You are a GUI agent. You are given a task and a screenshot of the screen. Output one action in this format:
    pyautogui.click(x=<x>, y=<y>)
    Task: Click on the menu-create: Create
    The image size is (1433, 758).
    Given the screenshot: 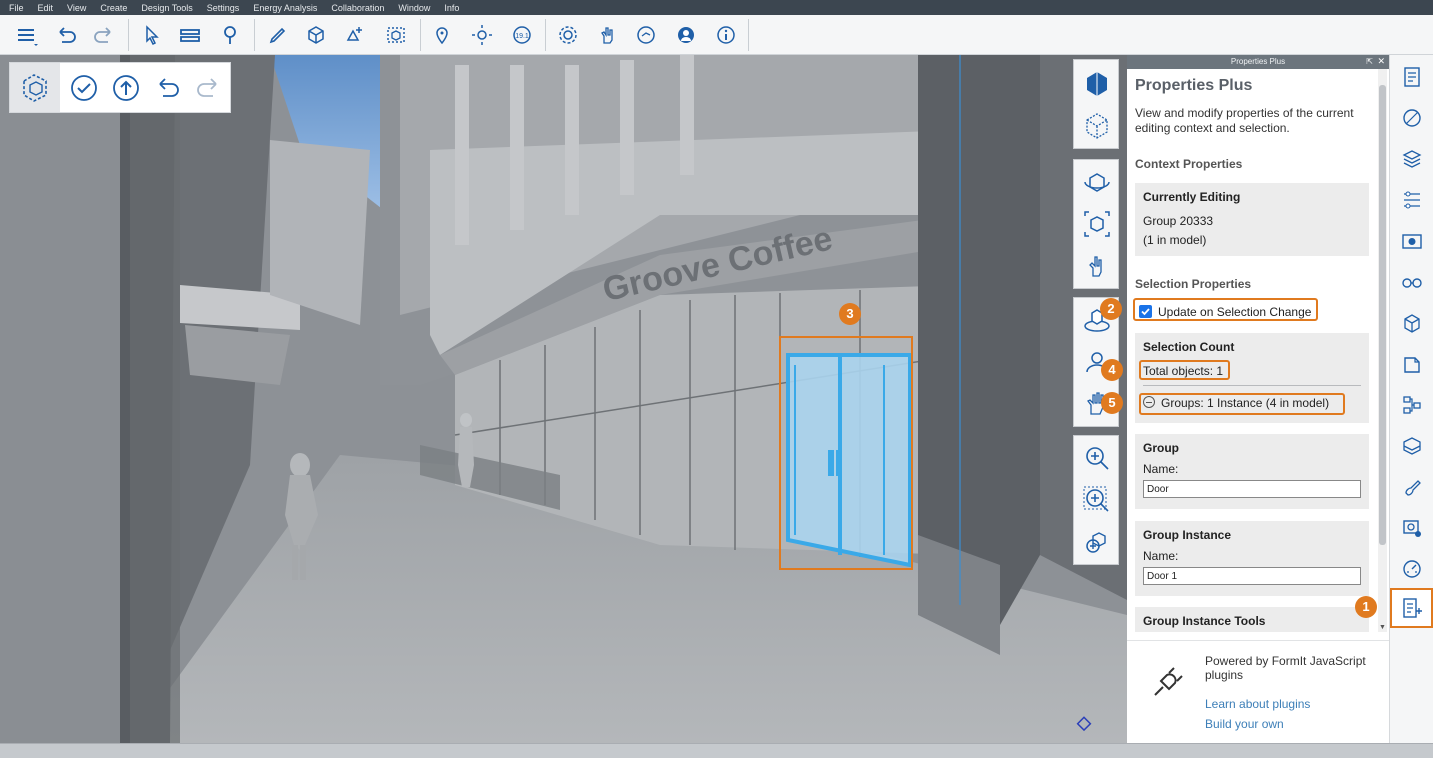 What is the action you would take?
    pyautogui.click(x=113, y=8)
    